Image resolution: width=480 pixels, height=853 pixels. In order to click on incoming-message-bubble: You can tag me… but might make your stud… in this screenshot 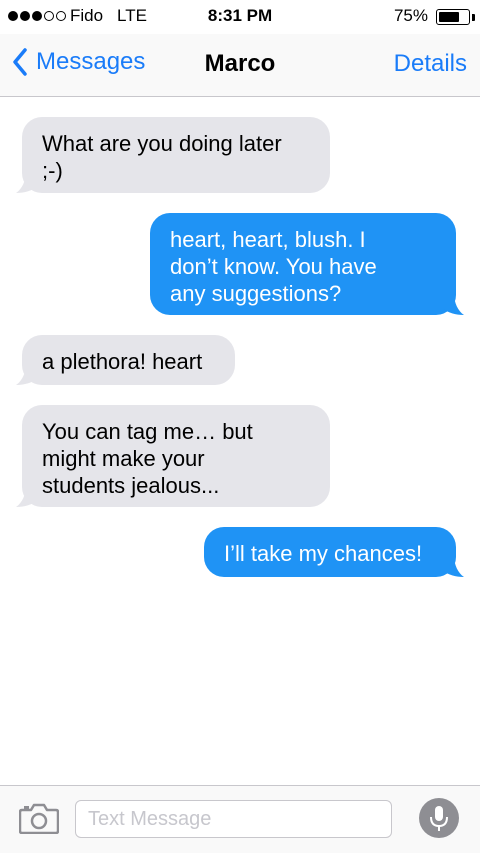, I will do `click(176, 456)`.